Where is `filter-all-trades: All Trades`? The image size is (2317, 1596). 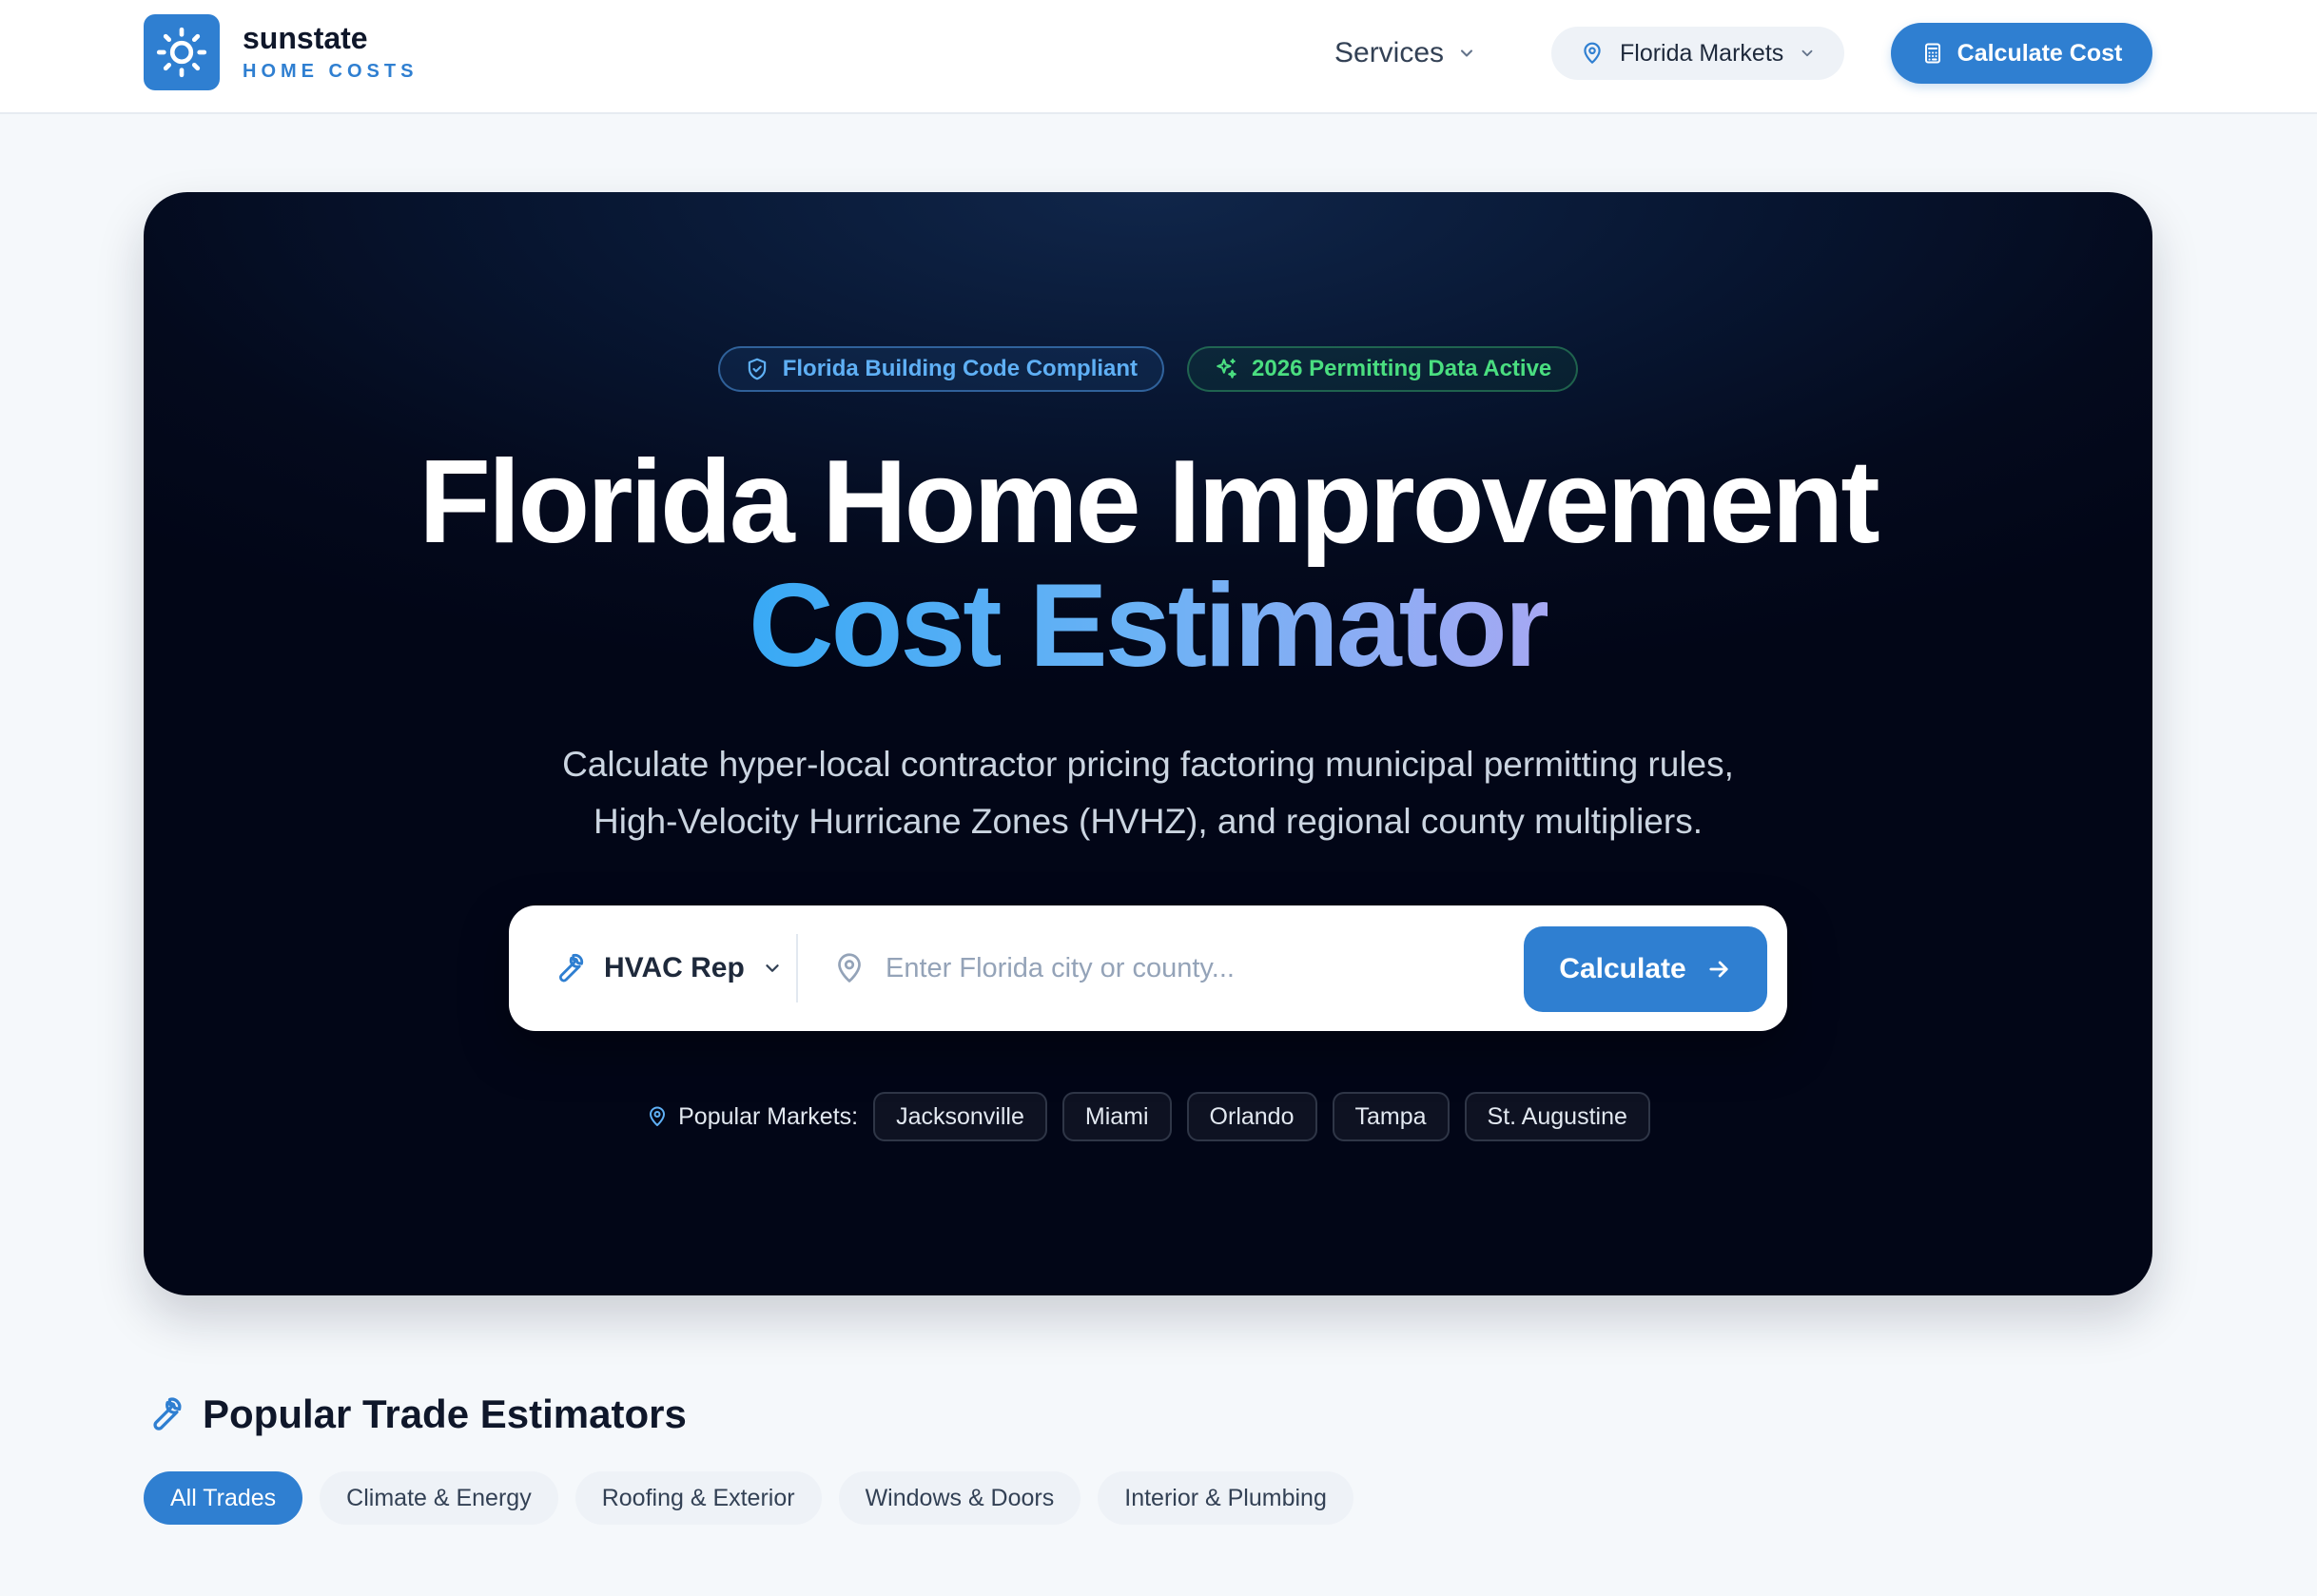 filter-all-trades: All Trades is located at coordinates (223, 1498).